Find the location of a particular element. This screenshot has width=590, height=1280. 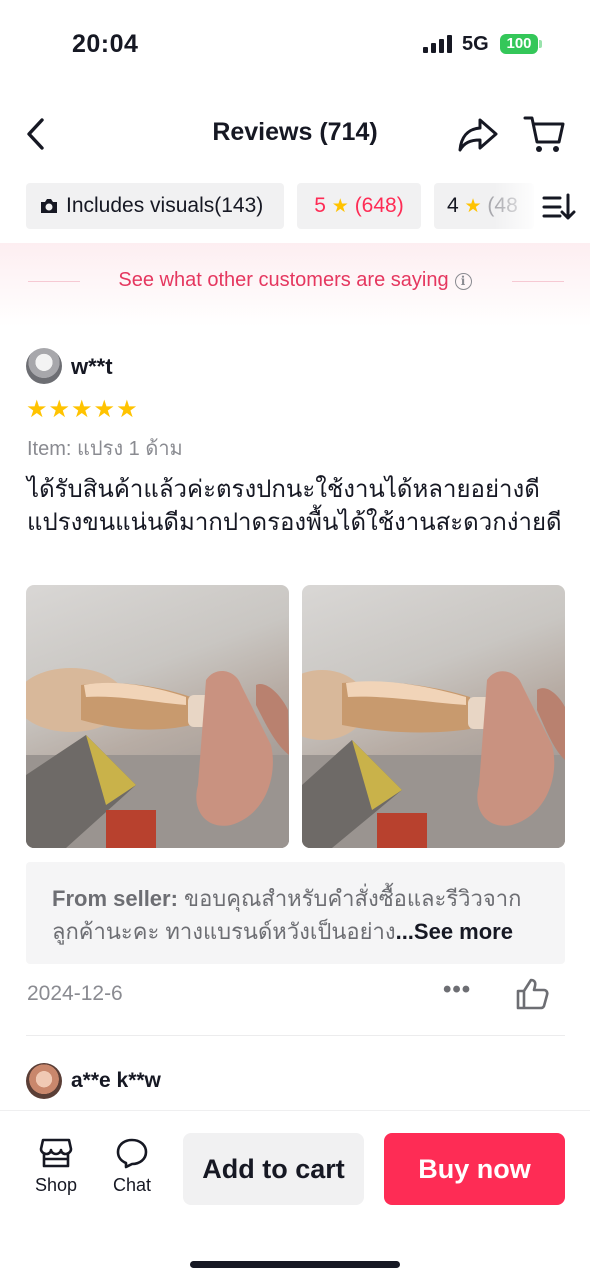

filter-5-star-count: (648) is located at coordinates (379, 205).